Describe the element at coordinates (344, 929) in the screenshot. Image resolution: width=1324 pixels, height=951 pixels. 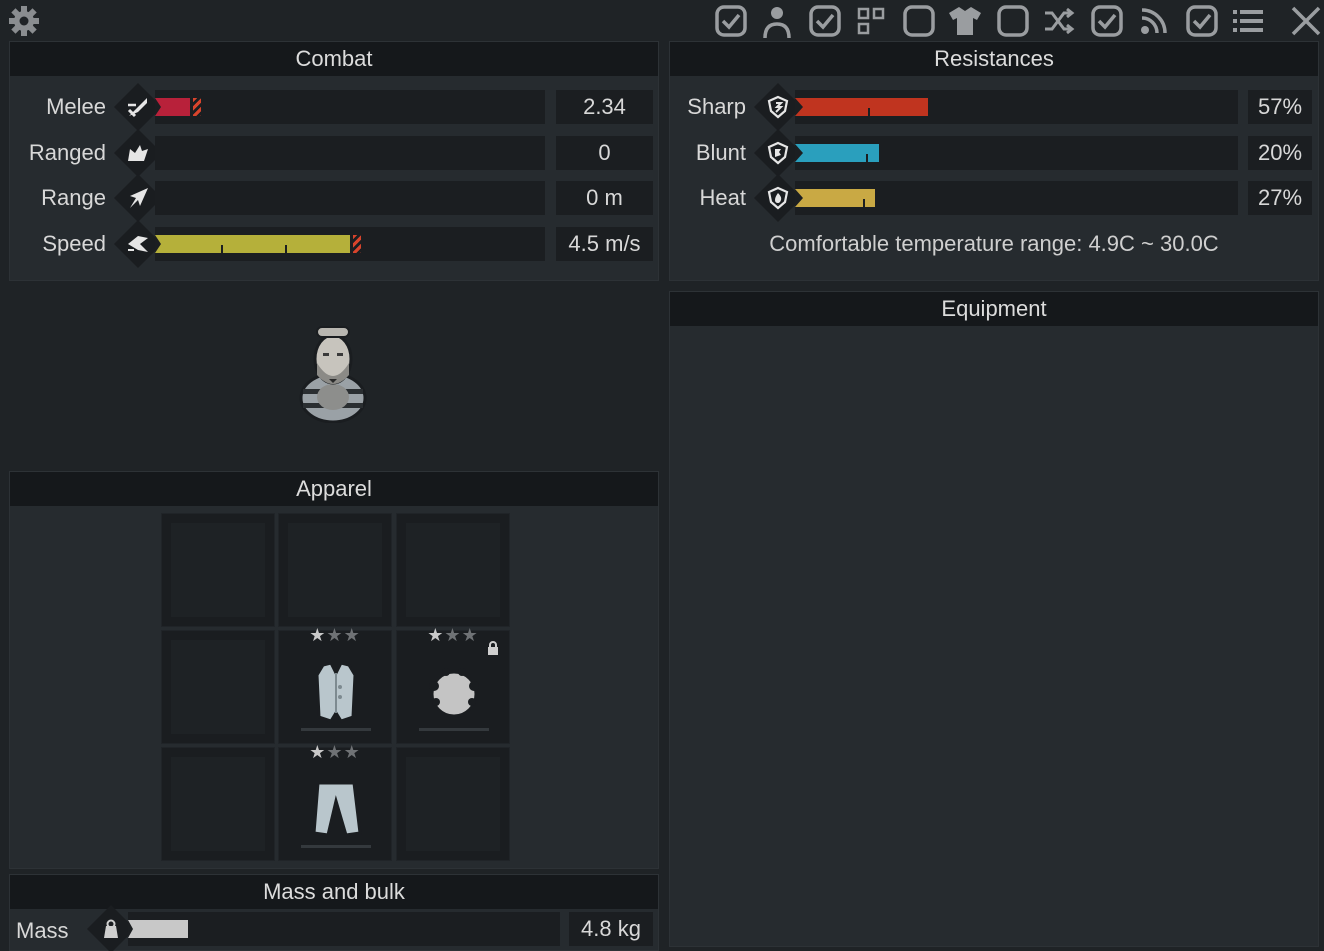
I see `mass-bar` at that location.